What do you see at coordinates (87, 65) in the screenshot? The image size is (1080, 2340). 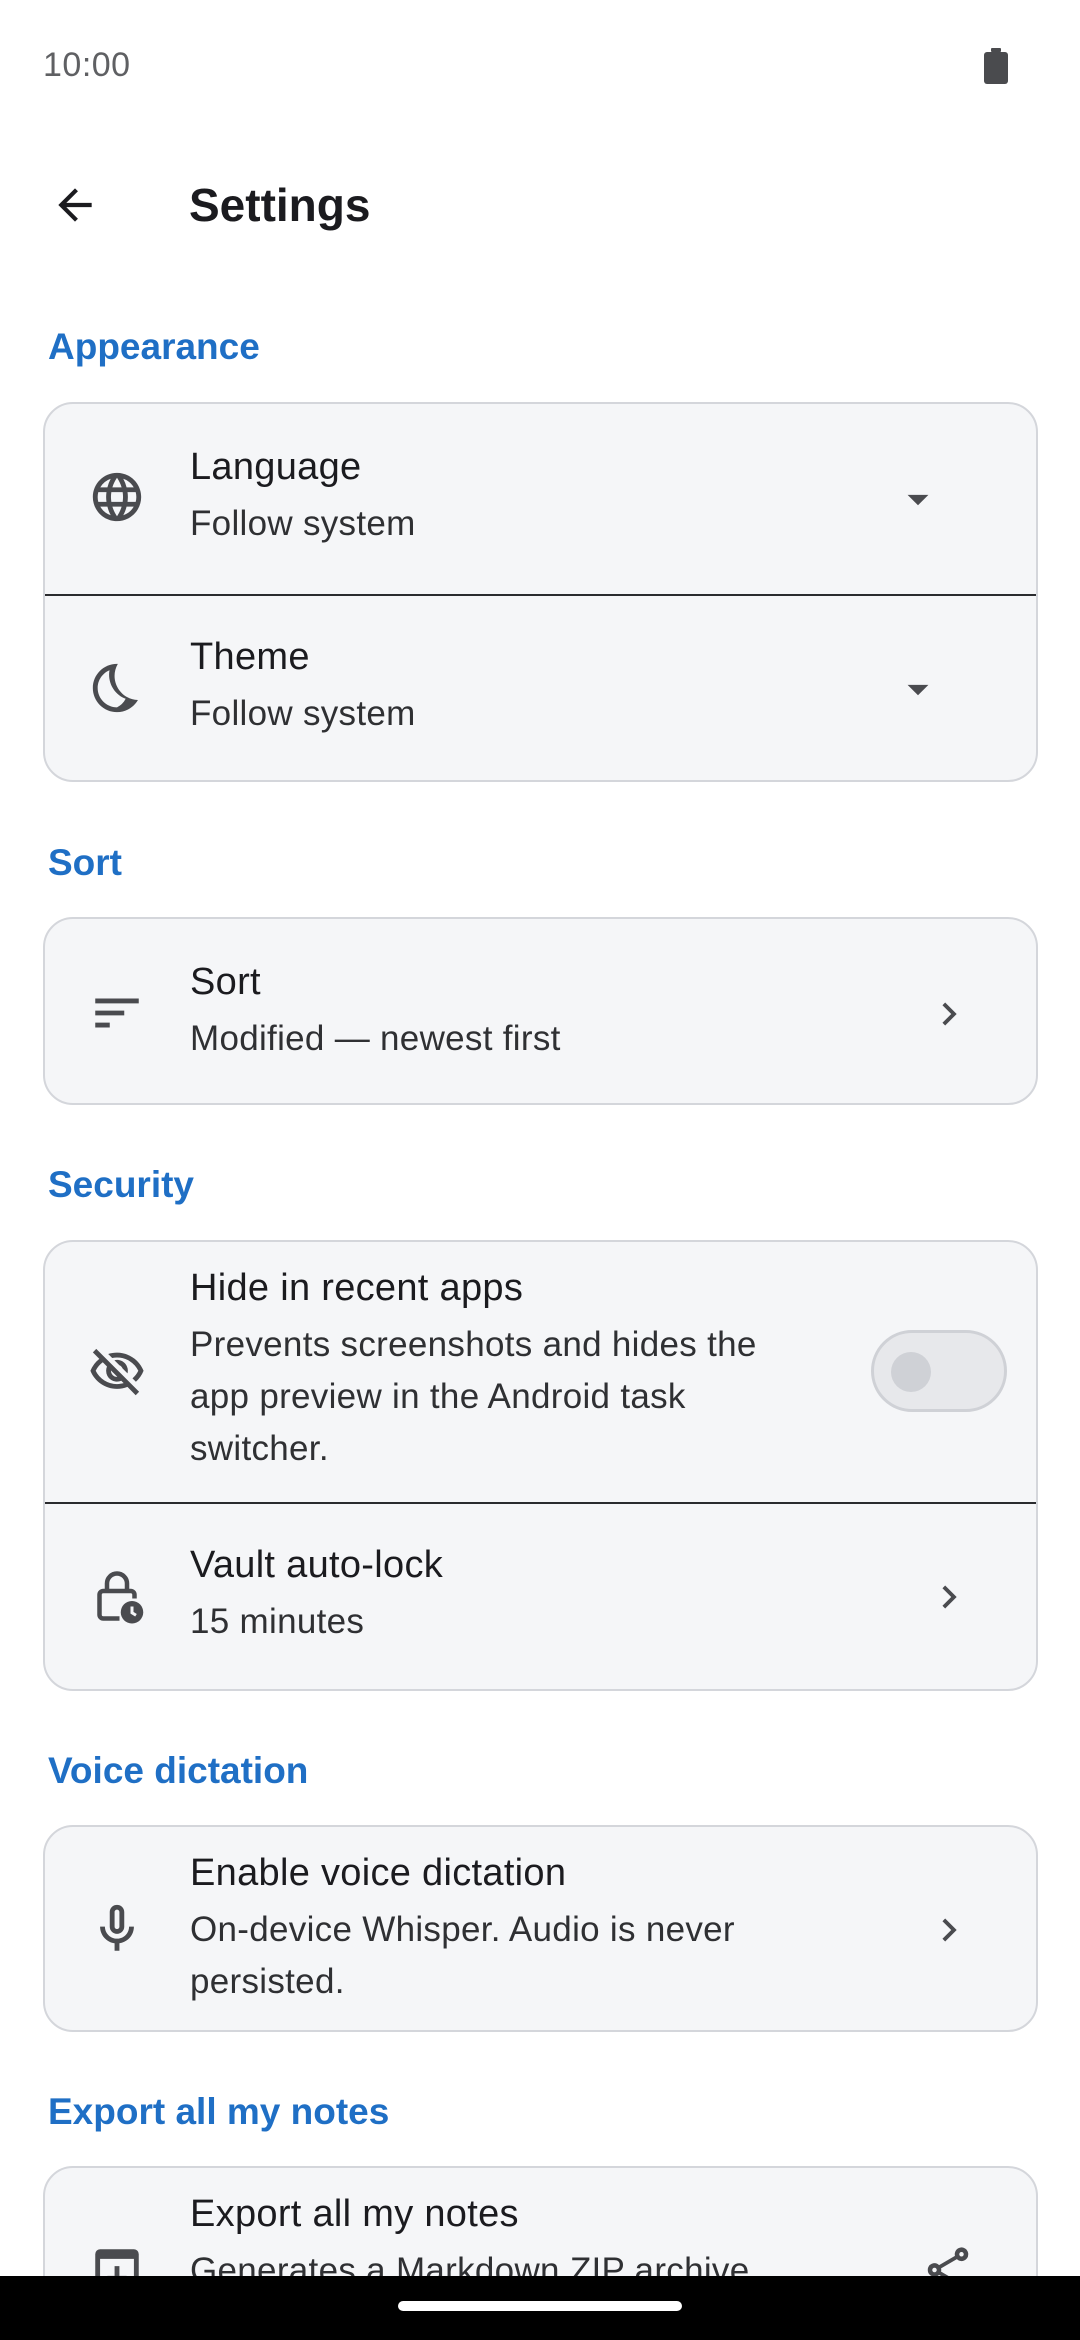 I see `status-time: 10:00` at bounding box center [87, 65].